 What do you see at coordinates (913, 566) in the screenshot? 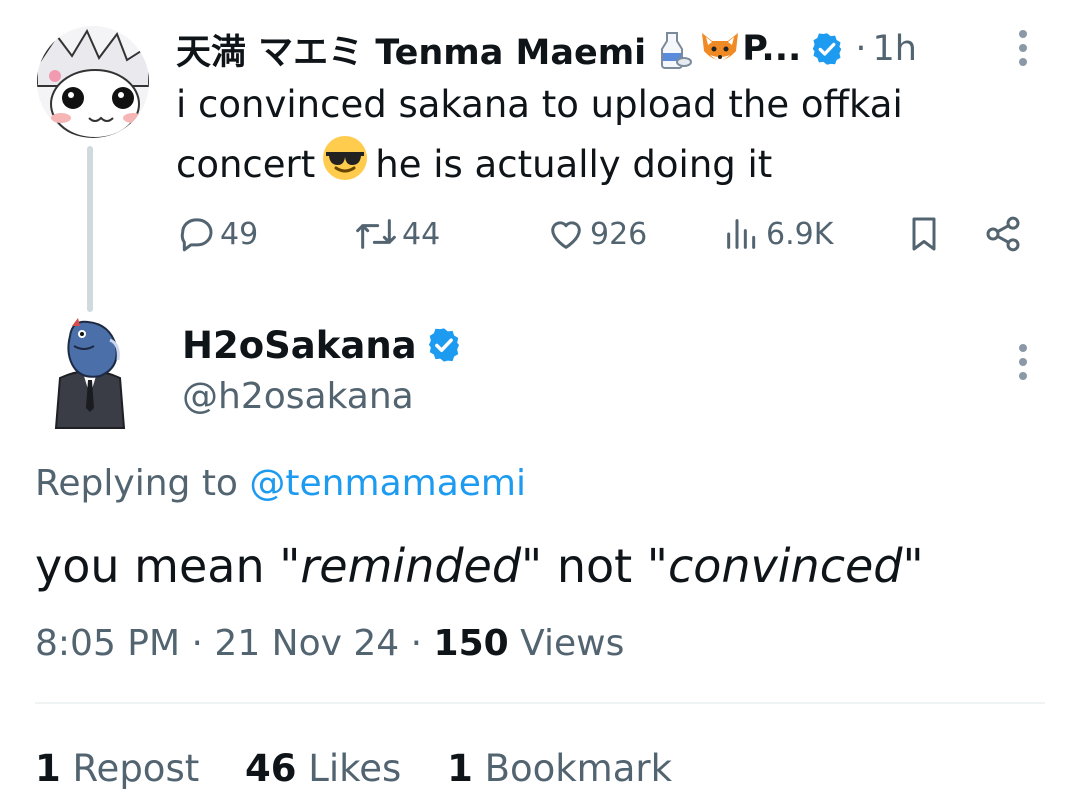
I see `reply-text-segment: "` at bounding box center [913, 566].